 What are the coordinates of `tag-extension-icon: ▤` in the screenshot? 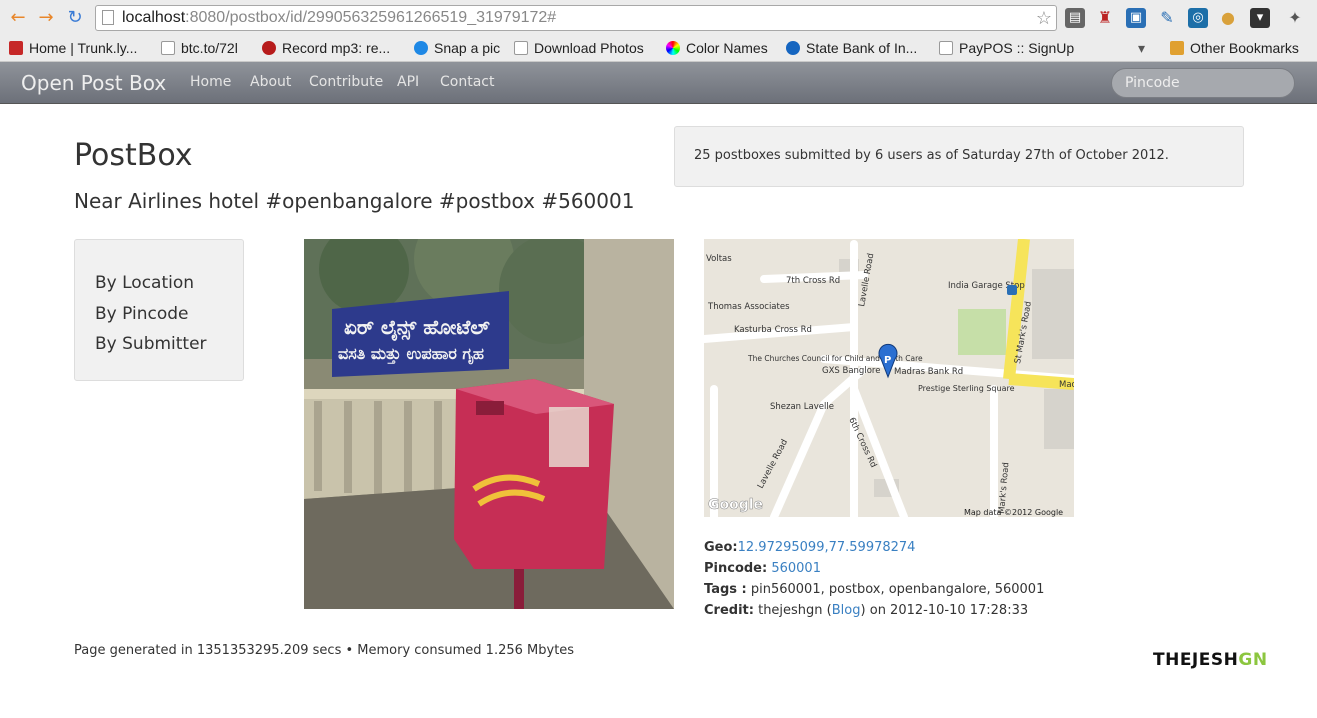 It's located at (1075, 18).